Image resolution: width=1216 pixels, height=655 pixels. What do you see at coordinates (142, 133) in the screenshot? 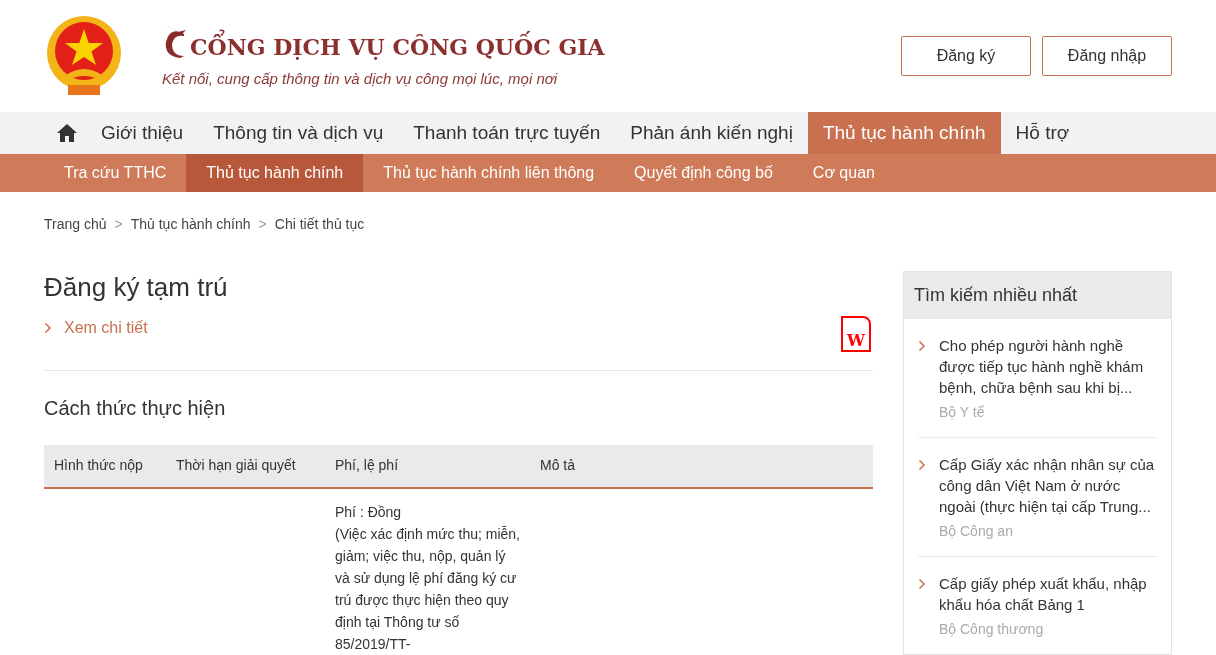
I see `main-nav-tab: Giới thiệu` at bounding box center [142, 133].